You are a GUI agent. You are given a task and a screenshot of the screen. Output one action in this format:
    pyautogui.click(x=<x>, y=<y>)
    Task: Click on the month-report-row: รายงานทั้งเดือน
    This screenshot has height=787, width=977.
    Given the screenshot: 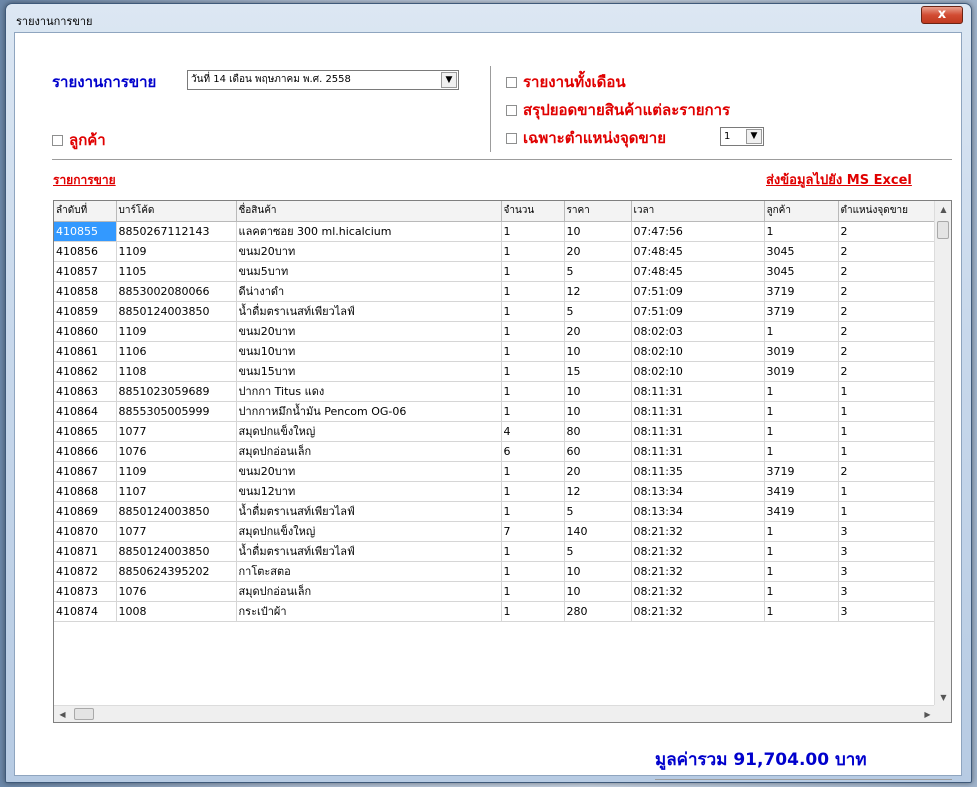 What is the action you would take?
    pyautogui.click(x=566, y=82)
    